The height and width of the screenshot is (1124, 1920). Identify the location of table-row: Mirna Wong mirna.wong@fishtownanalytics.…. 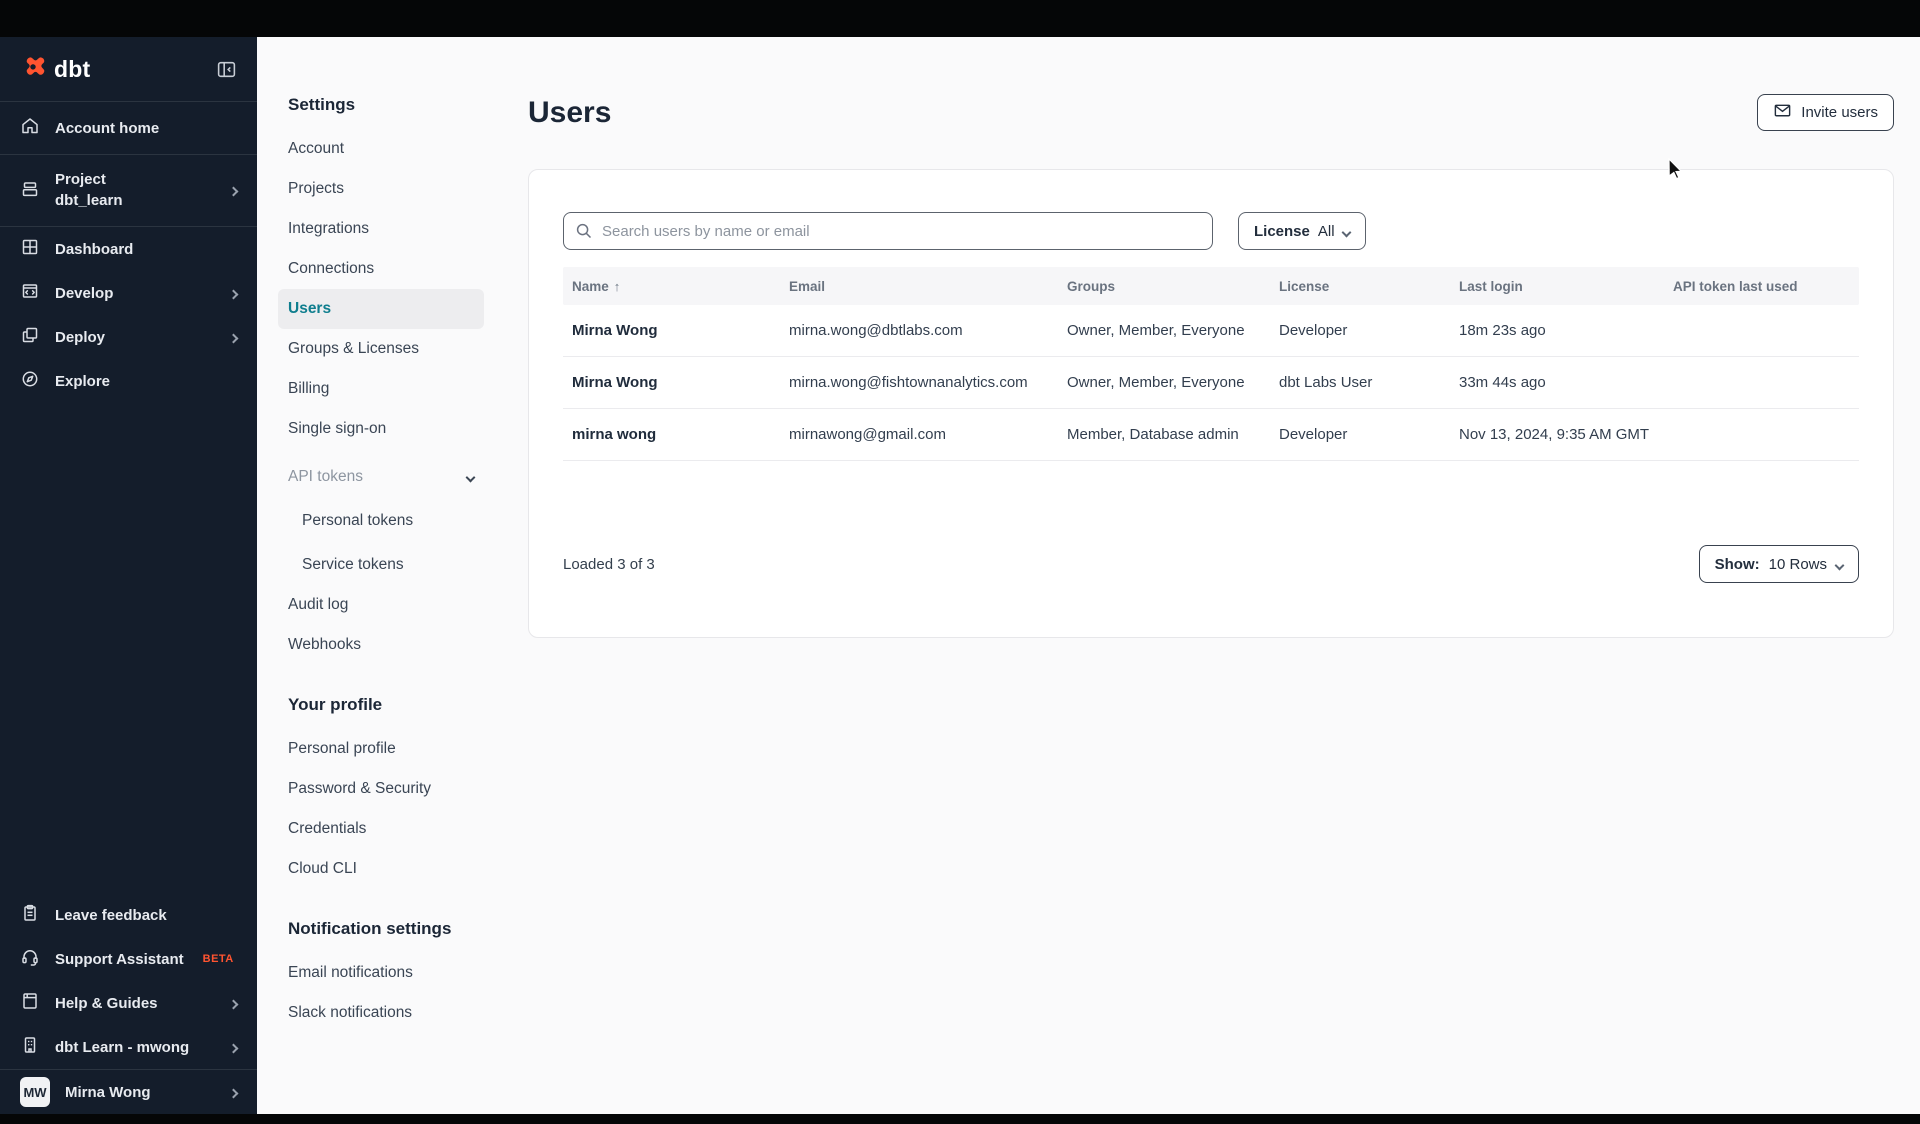
(1211, 383).